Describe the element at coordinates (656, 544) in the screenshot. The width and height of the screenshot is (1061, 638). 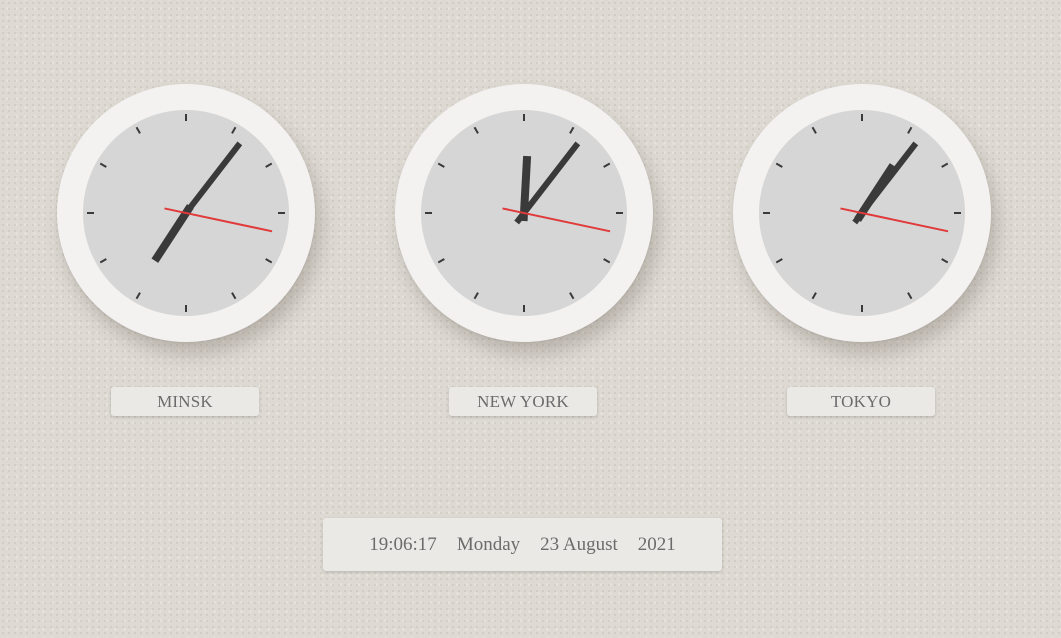
I see `year-text: 2021` at that location.